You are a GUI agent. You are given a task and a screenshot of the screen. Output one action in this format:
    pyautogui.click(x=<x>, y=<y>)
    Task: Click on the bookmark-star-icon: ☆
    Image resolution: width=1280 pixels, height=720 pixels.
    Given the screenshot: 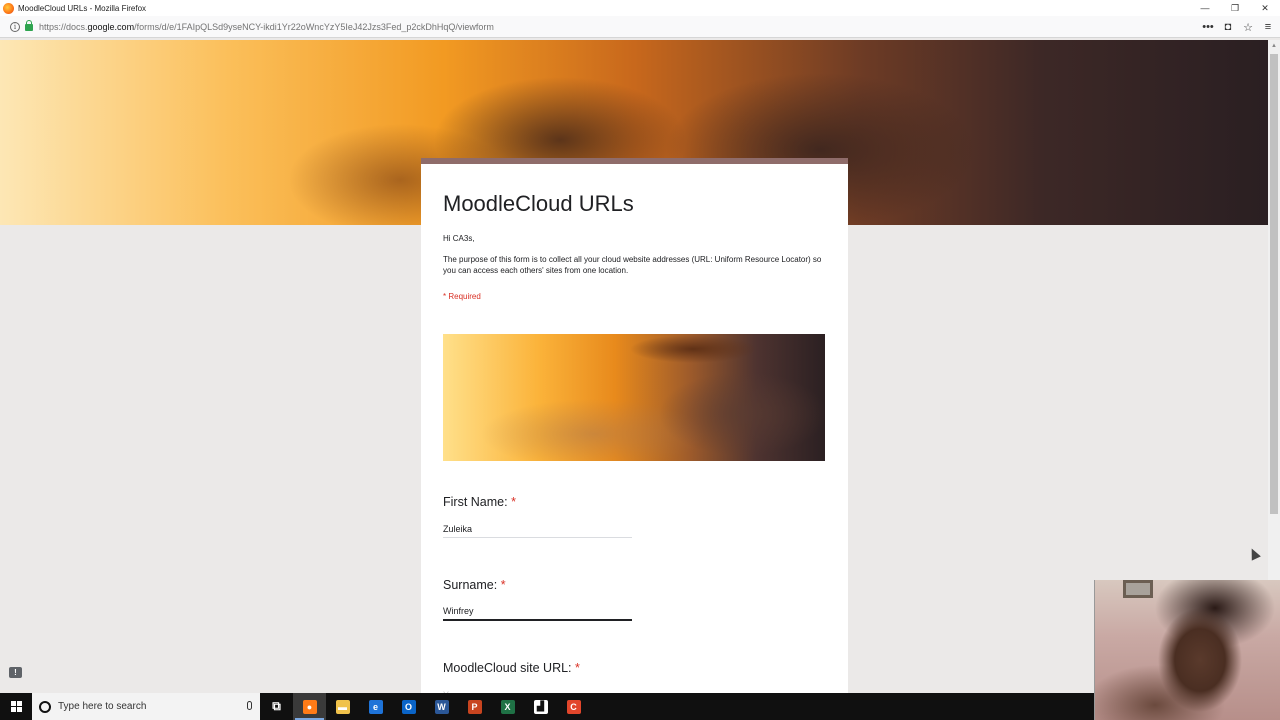 What is the action you would take?
    pyautogui.click(x=1248, y=27)
    